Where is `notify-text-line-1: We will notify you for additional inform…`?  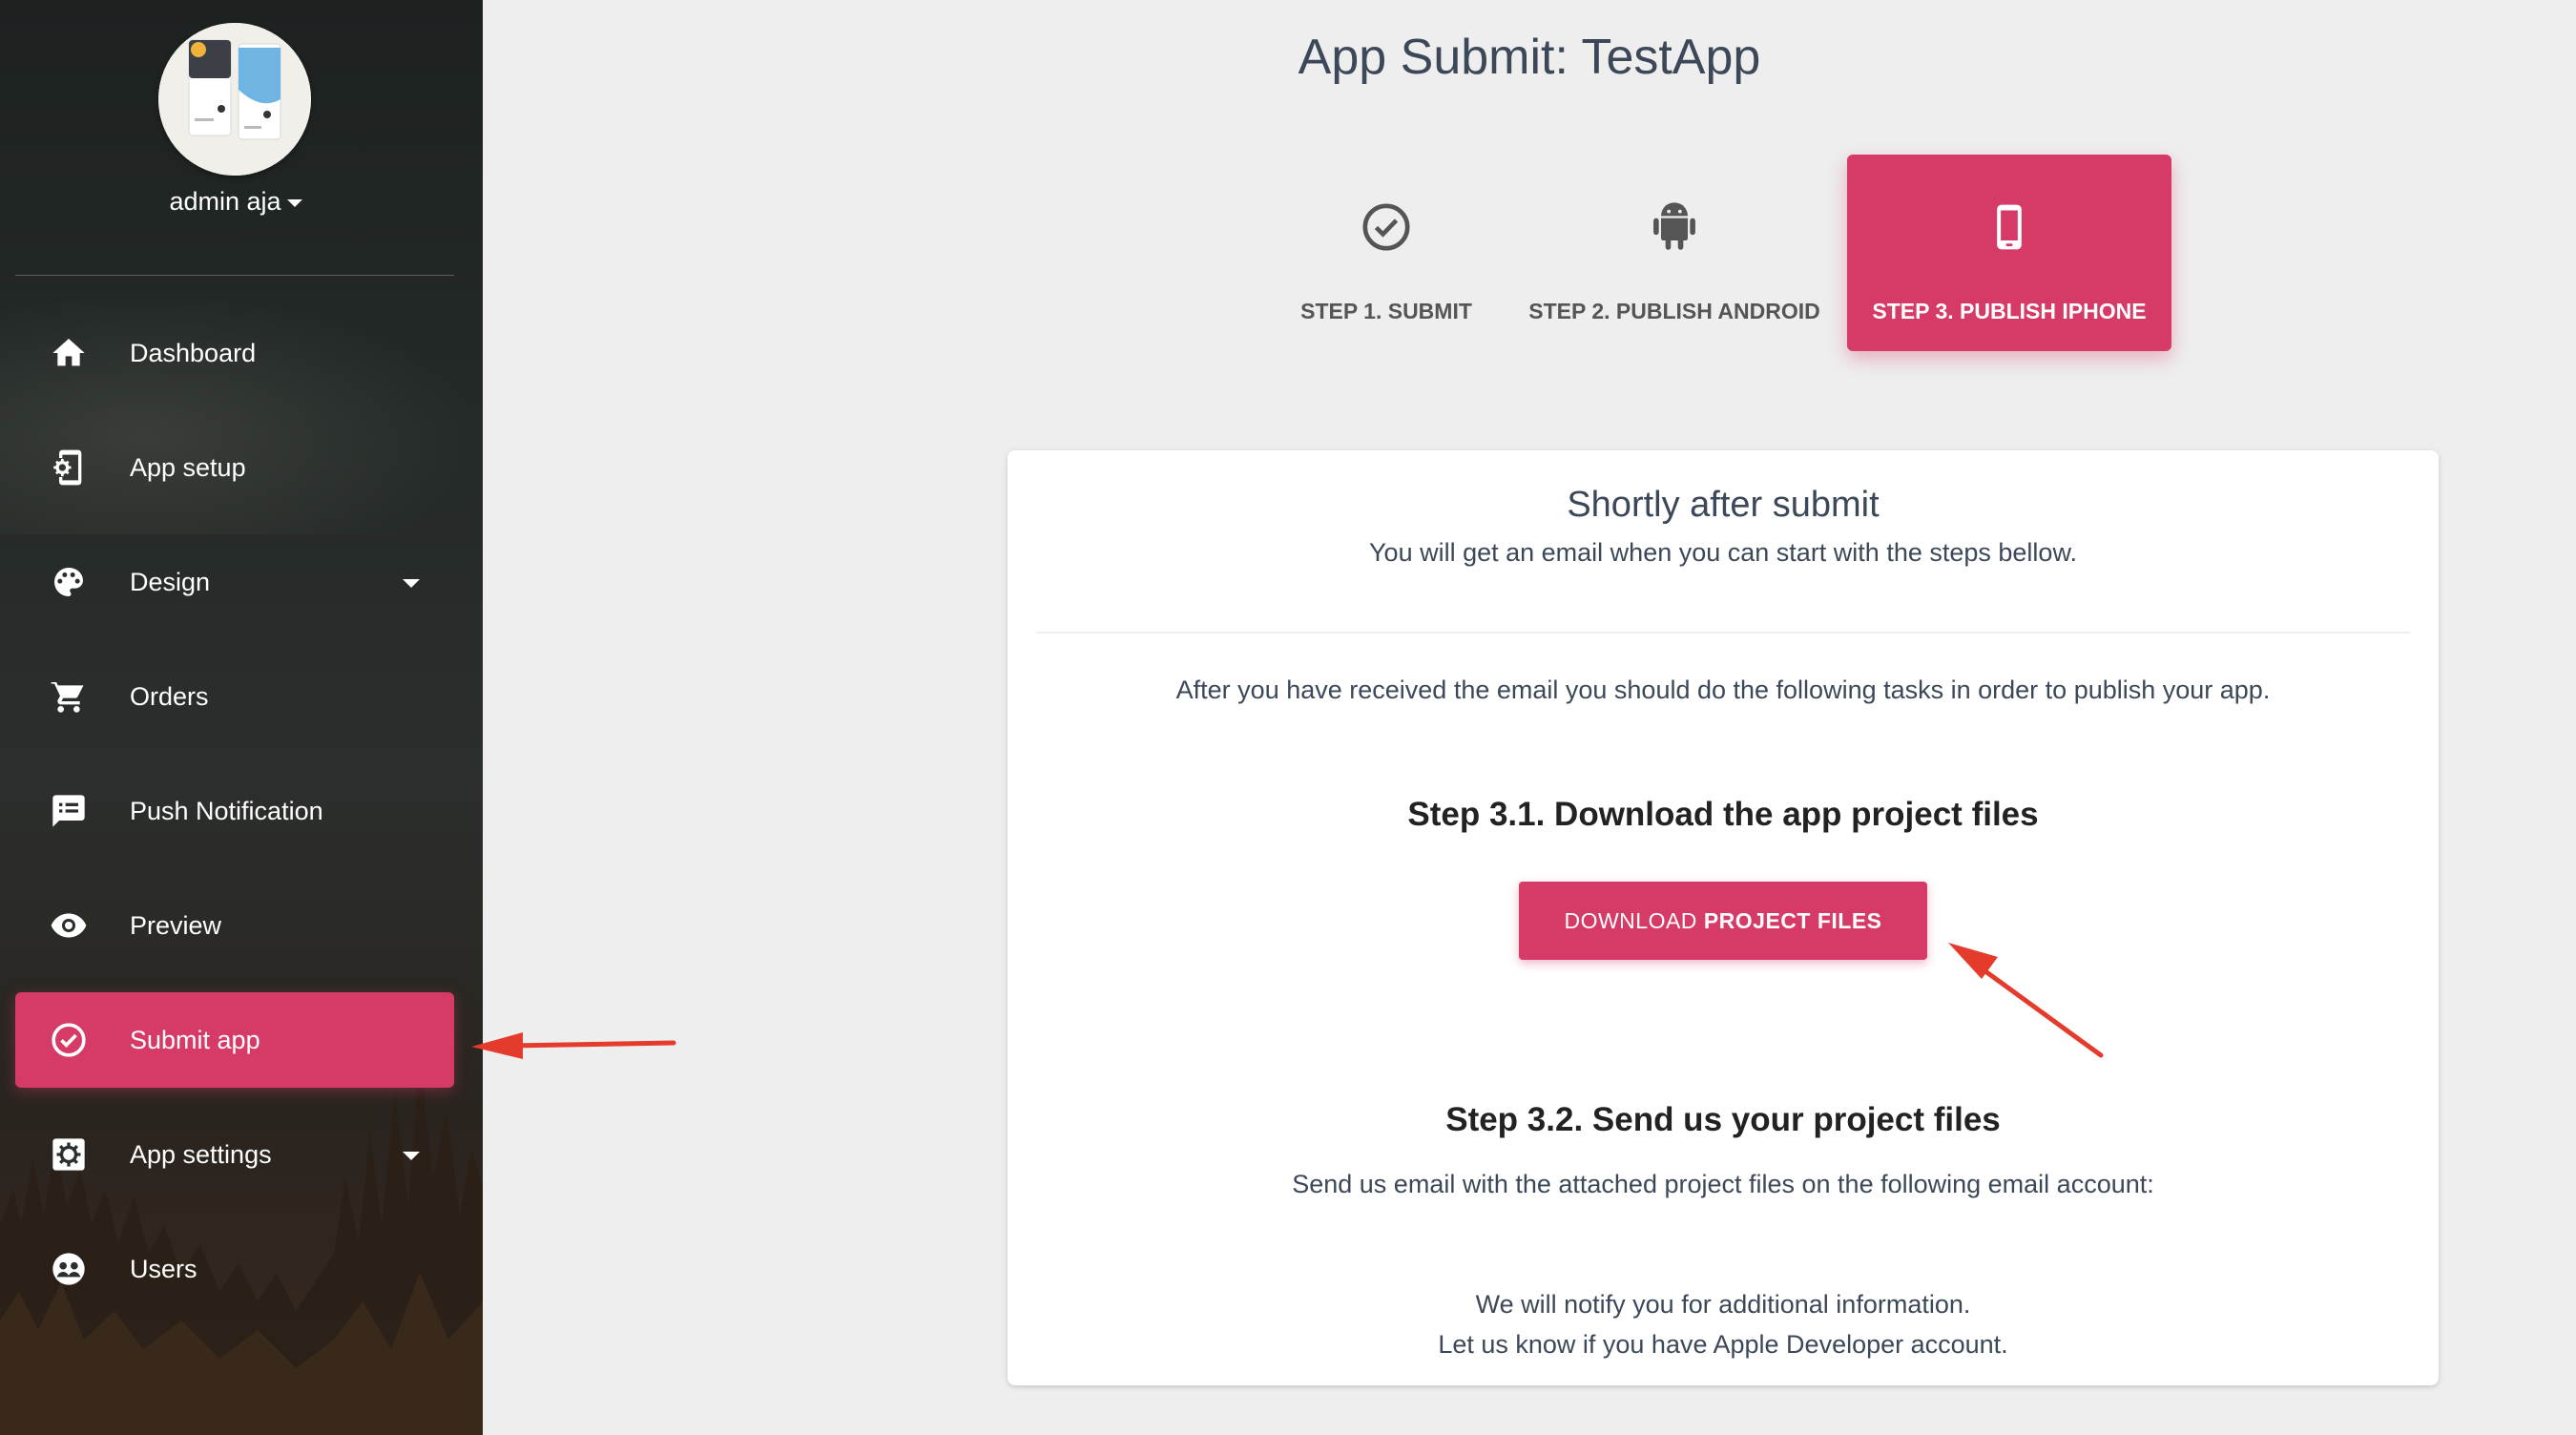 notify-text-line-1: We will notify you for additional inform… is located at coordinates (1723, 1304).